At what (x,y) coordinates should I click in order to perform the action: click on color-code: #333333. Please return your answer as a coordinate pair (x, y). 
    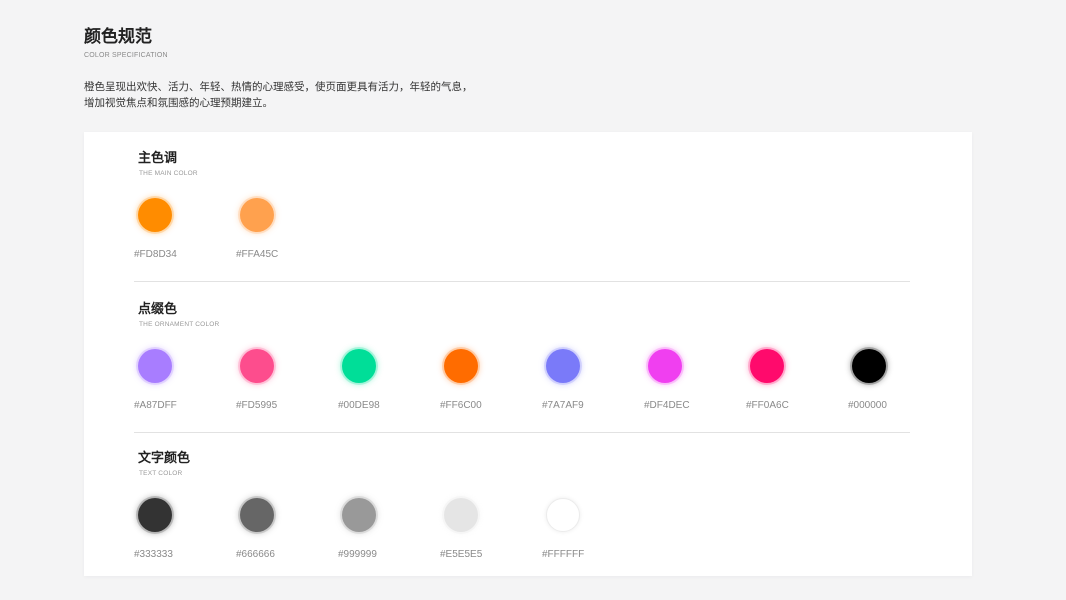
    Looking at the image, I should click on (153, 554).